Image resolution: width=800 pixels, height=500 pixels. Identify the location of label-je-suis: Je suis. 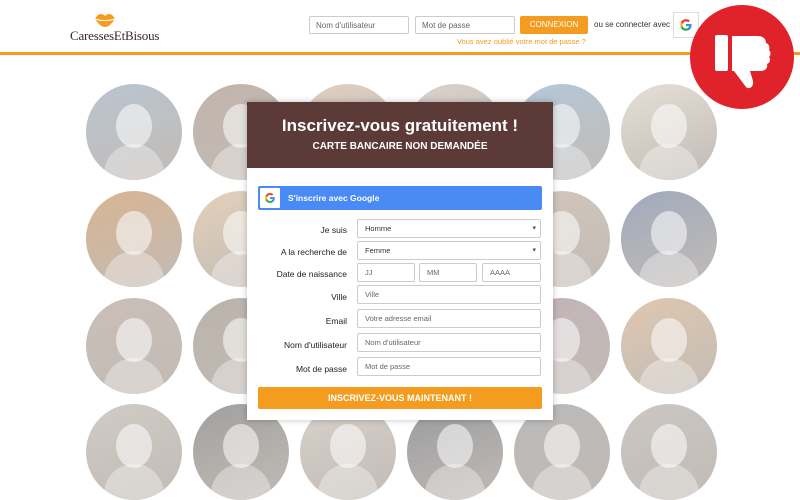
(333, 230).